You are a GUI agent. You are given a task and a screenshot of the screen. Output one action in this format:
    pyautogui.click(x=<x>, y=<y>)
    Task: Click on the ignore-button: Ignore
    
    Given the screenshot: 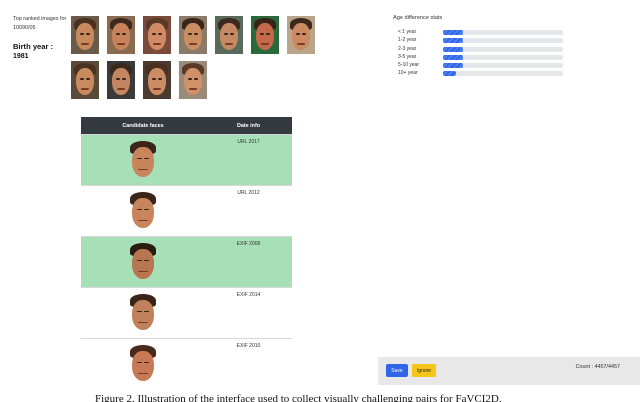 What is the action you would take?
    pyautogui.click(x=424, y=370)
    